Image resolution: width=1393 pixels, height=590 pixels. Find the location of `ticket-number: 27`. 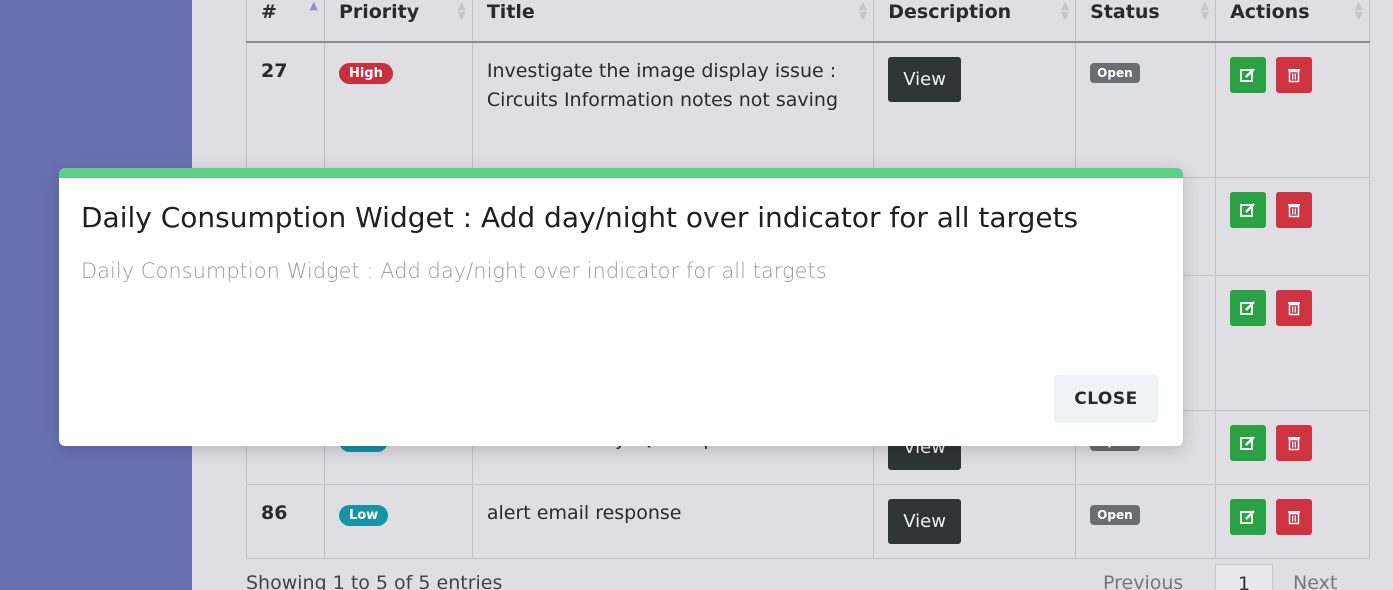

ticket-number: 27 is located at coordinates (285, 109).